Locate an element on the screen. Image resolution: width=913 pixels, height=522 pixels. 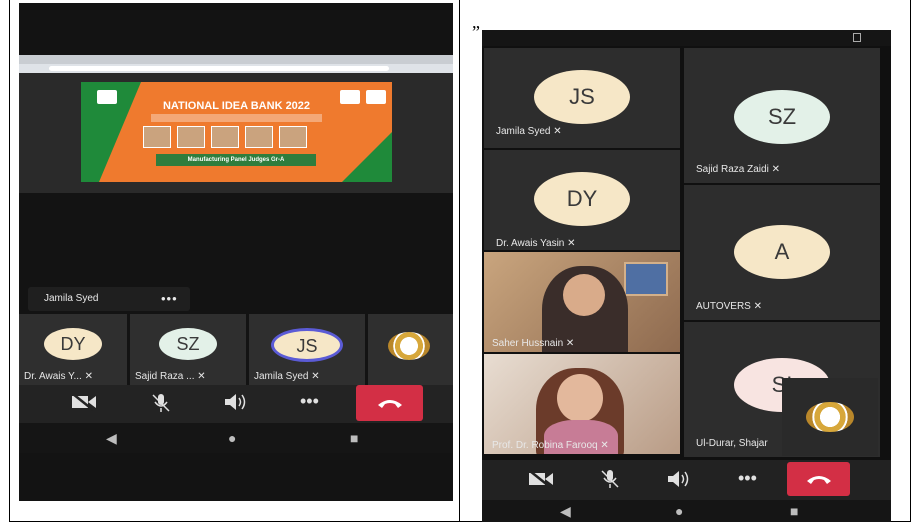
avatar: A is located at coordinates (782, 252).